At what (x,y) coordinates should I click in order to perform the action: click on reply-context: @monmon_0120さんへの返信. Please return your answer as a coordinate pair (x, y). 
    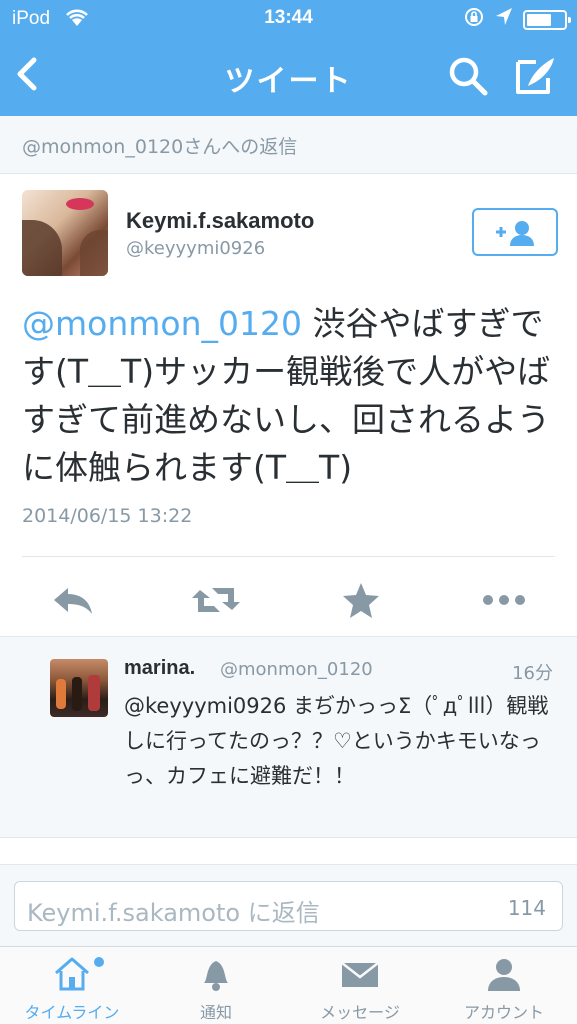
    Looking at the image, I should click on (288, 145).